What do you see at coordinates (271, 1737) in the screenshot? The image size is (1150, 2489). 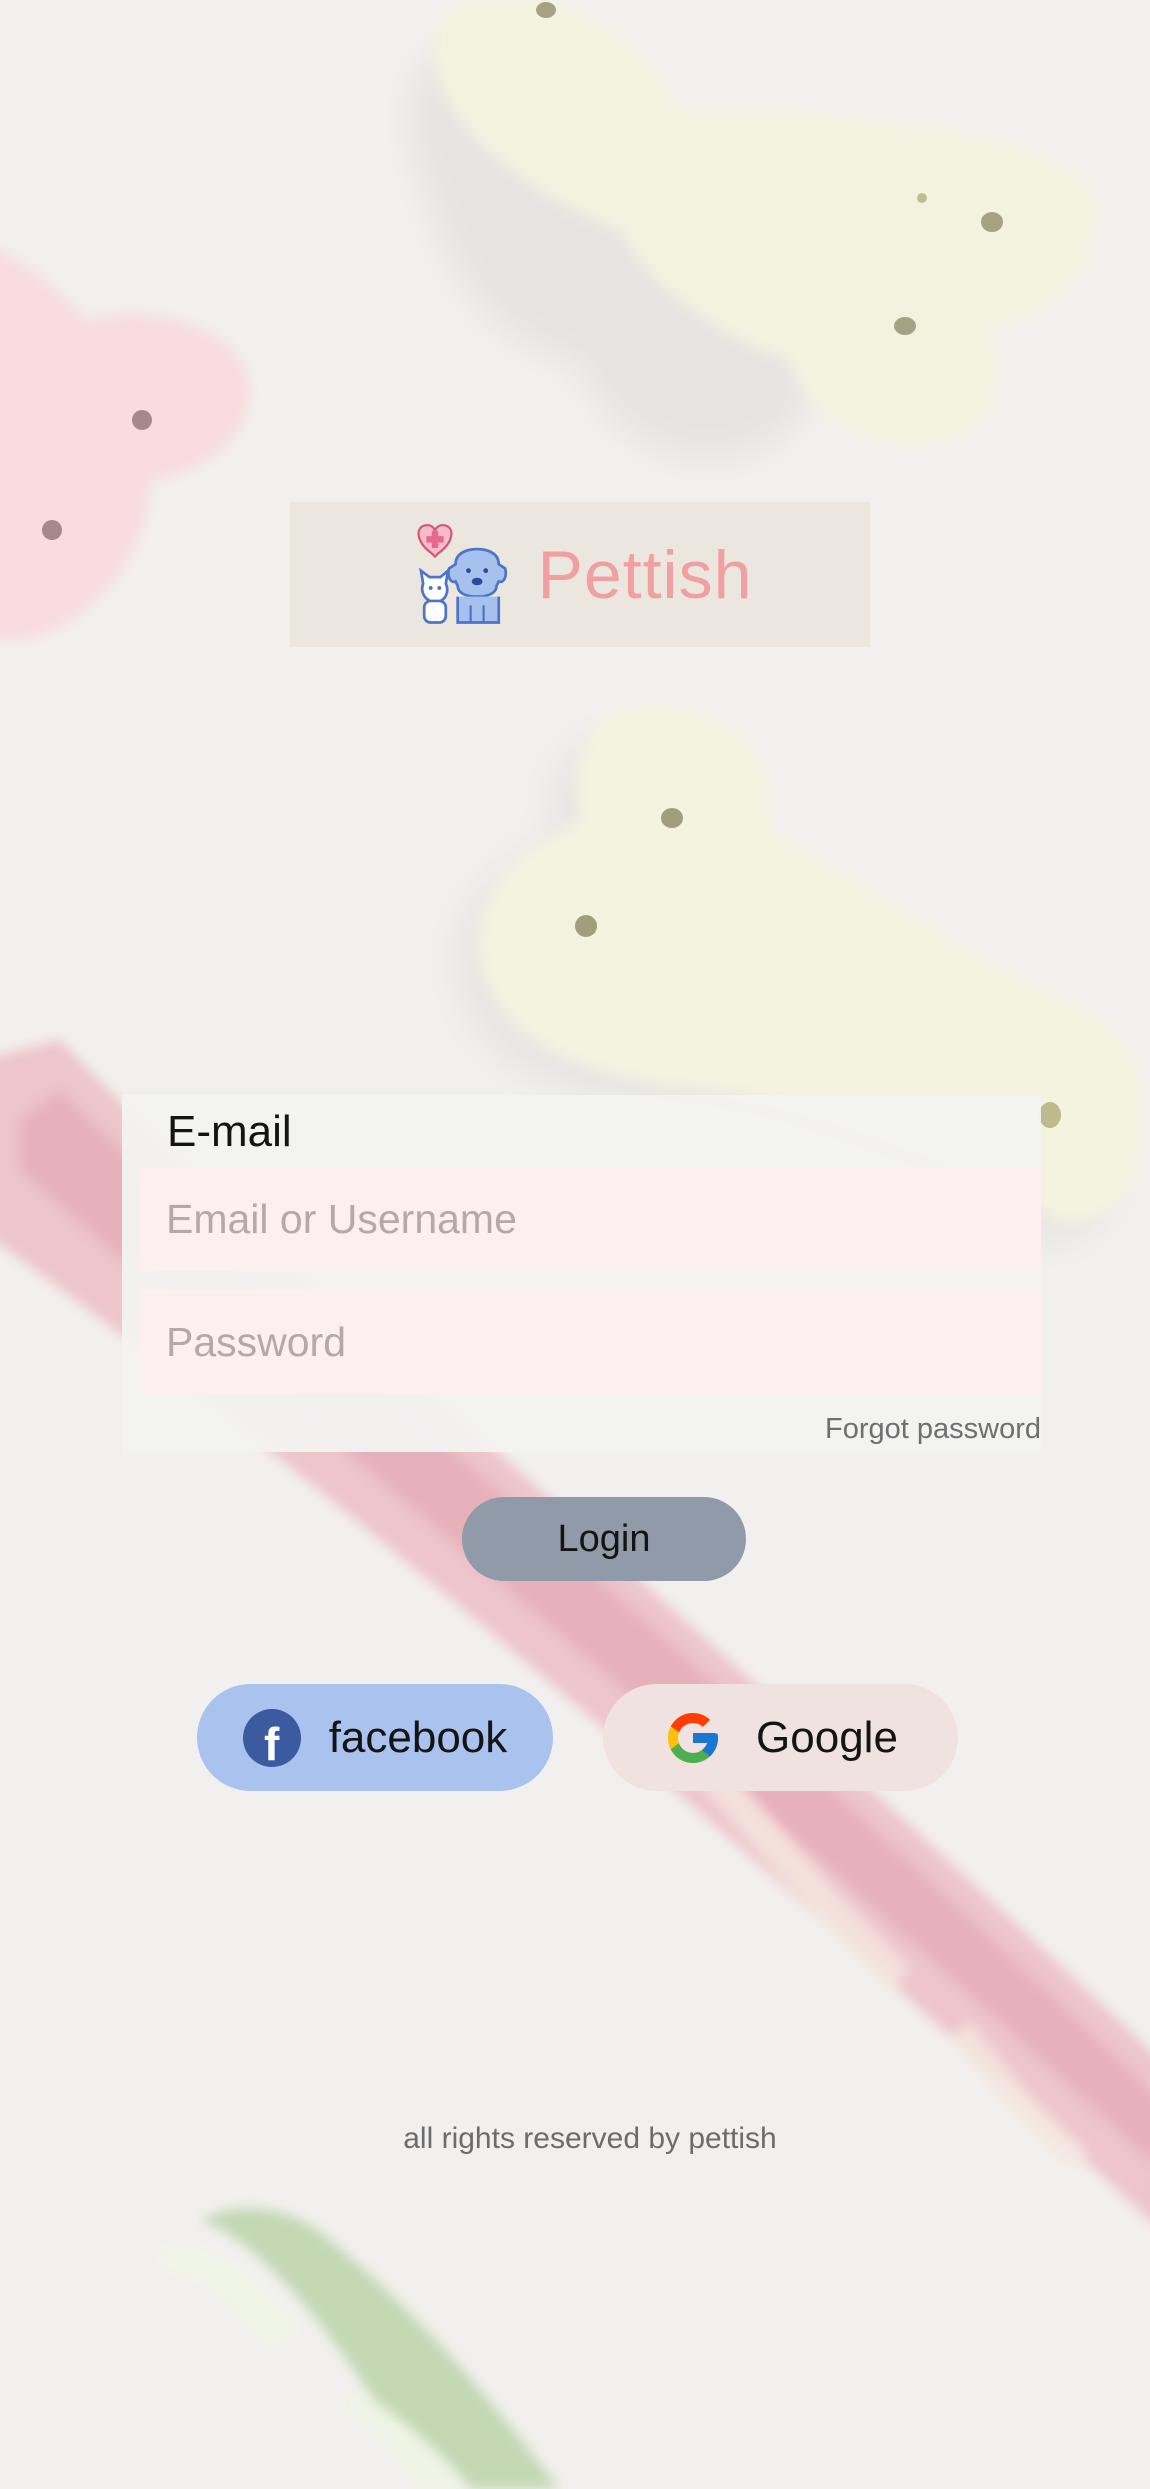 I see `facebook-icon: f` at bounding box center [271, 1737].